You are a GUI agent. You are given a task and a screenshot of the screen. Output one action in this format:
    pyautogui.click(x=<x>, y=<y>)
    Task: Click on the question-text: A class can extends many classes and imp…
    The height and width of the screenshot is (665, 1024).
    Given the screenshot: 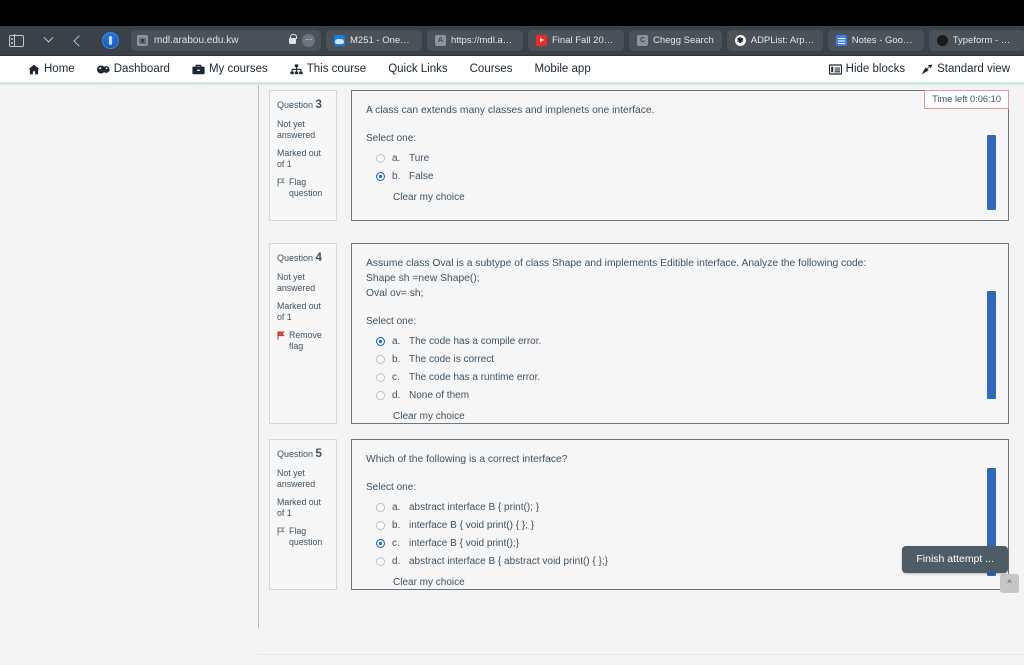 What is the action you would take?
    pyautogui.click(x=679, y=111)
    